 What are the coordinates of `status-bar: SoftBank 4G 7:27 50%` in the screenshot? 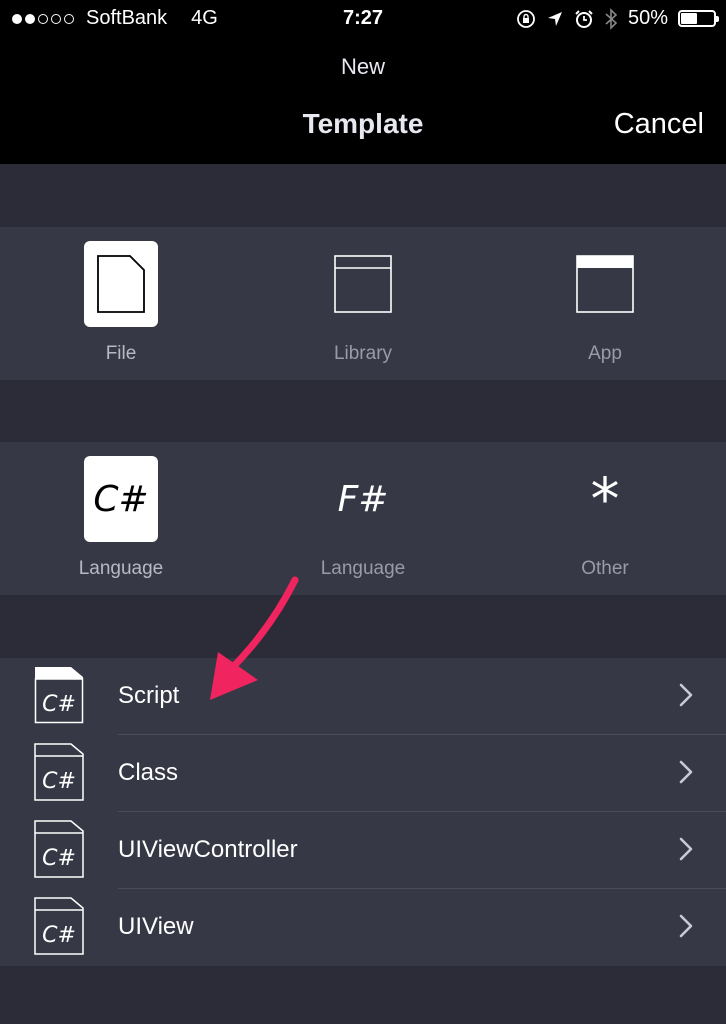 It's located at (363, 19).